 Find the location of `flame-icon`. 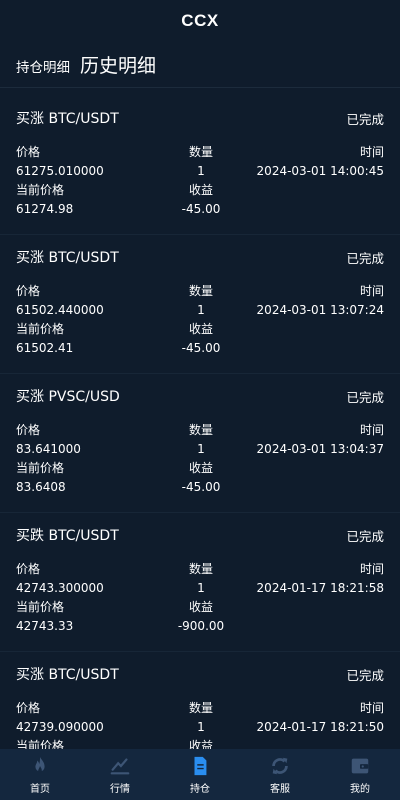

flame-icon is located at coordinates (40, 764).